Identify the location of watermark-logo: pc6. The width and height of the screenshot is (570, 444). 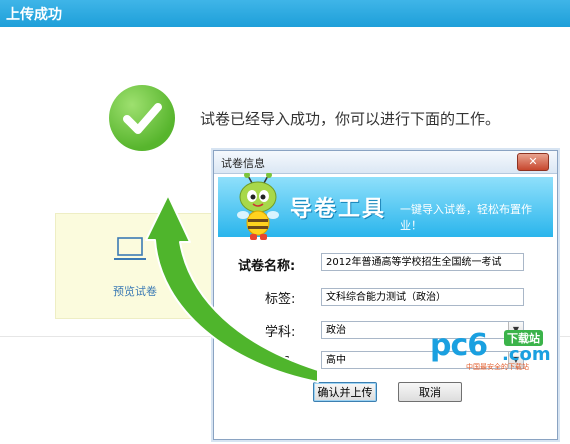
(459, 345).